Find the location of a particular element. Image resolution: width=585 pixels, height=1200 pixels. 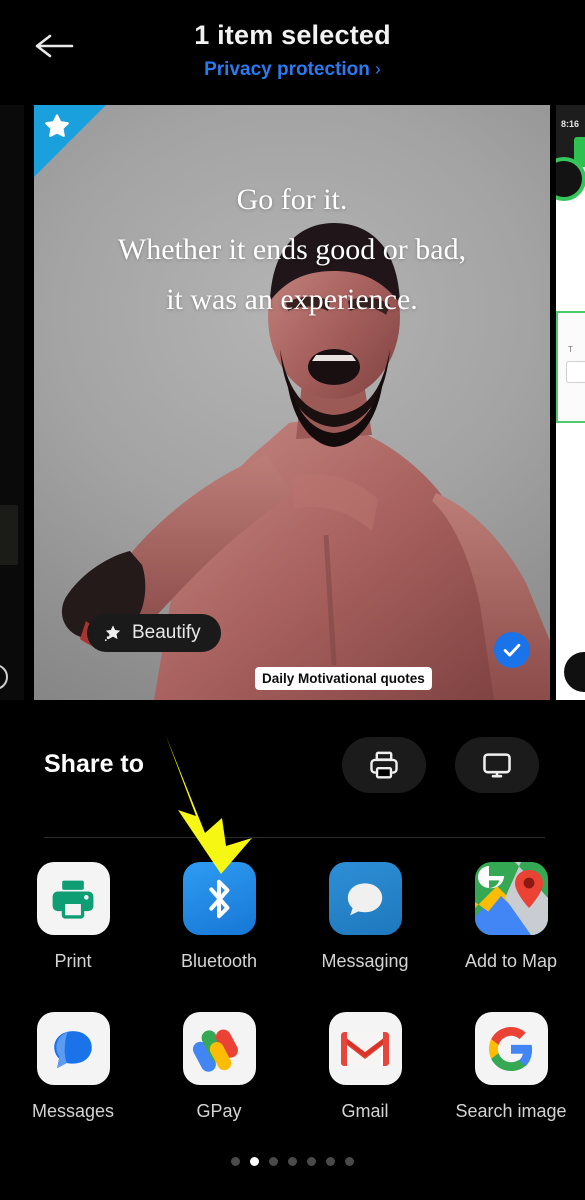

google-maps-glyph-icon is located at coordinates (511, 898).